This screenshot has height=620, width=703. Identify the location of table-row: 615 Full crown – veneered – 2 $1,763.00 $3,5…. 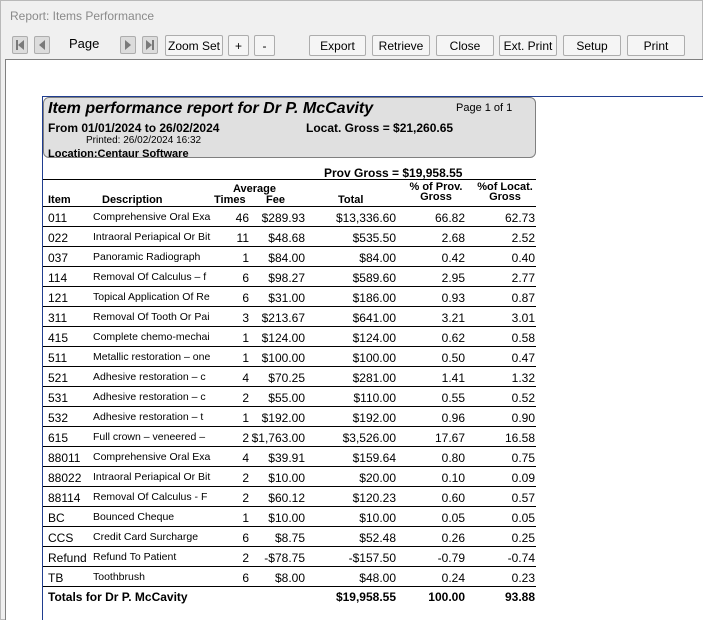
(289, 437).